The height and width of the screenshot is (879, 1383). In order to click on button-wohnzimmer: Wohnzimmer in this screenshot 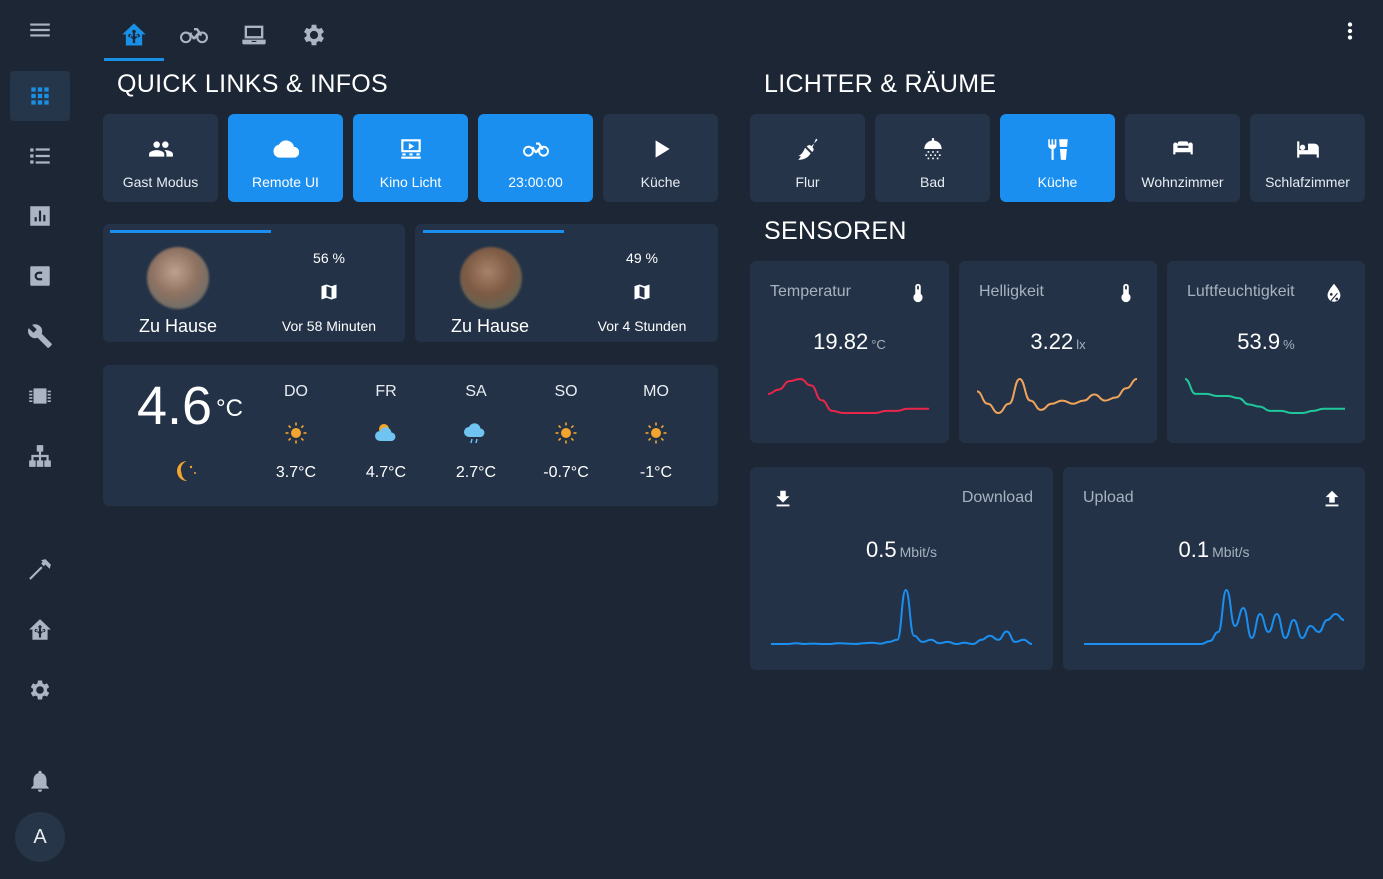, I will do `click(1182, 158)`.